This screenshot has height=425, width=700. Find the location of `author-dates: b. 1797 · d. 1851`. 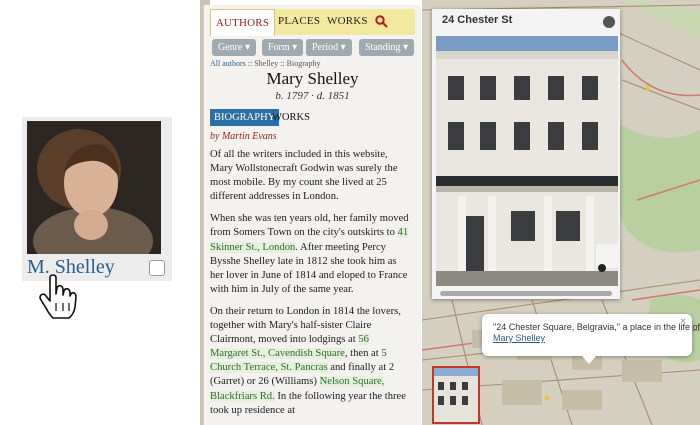

author-dates: b. 1797 · d. 1851 is located at coordinates (312, 96).